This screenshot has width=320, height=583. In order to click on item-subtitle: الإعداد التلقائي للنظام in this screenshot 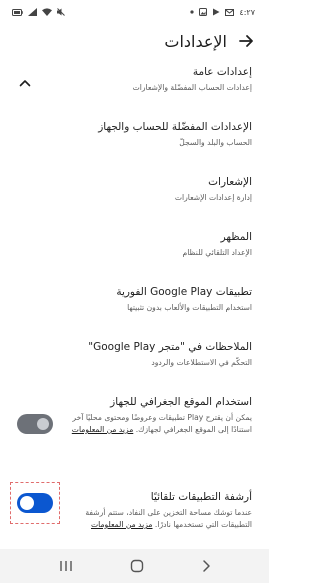, I will do `click(217, 252)`.